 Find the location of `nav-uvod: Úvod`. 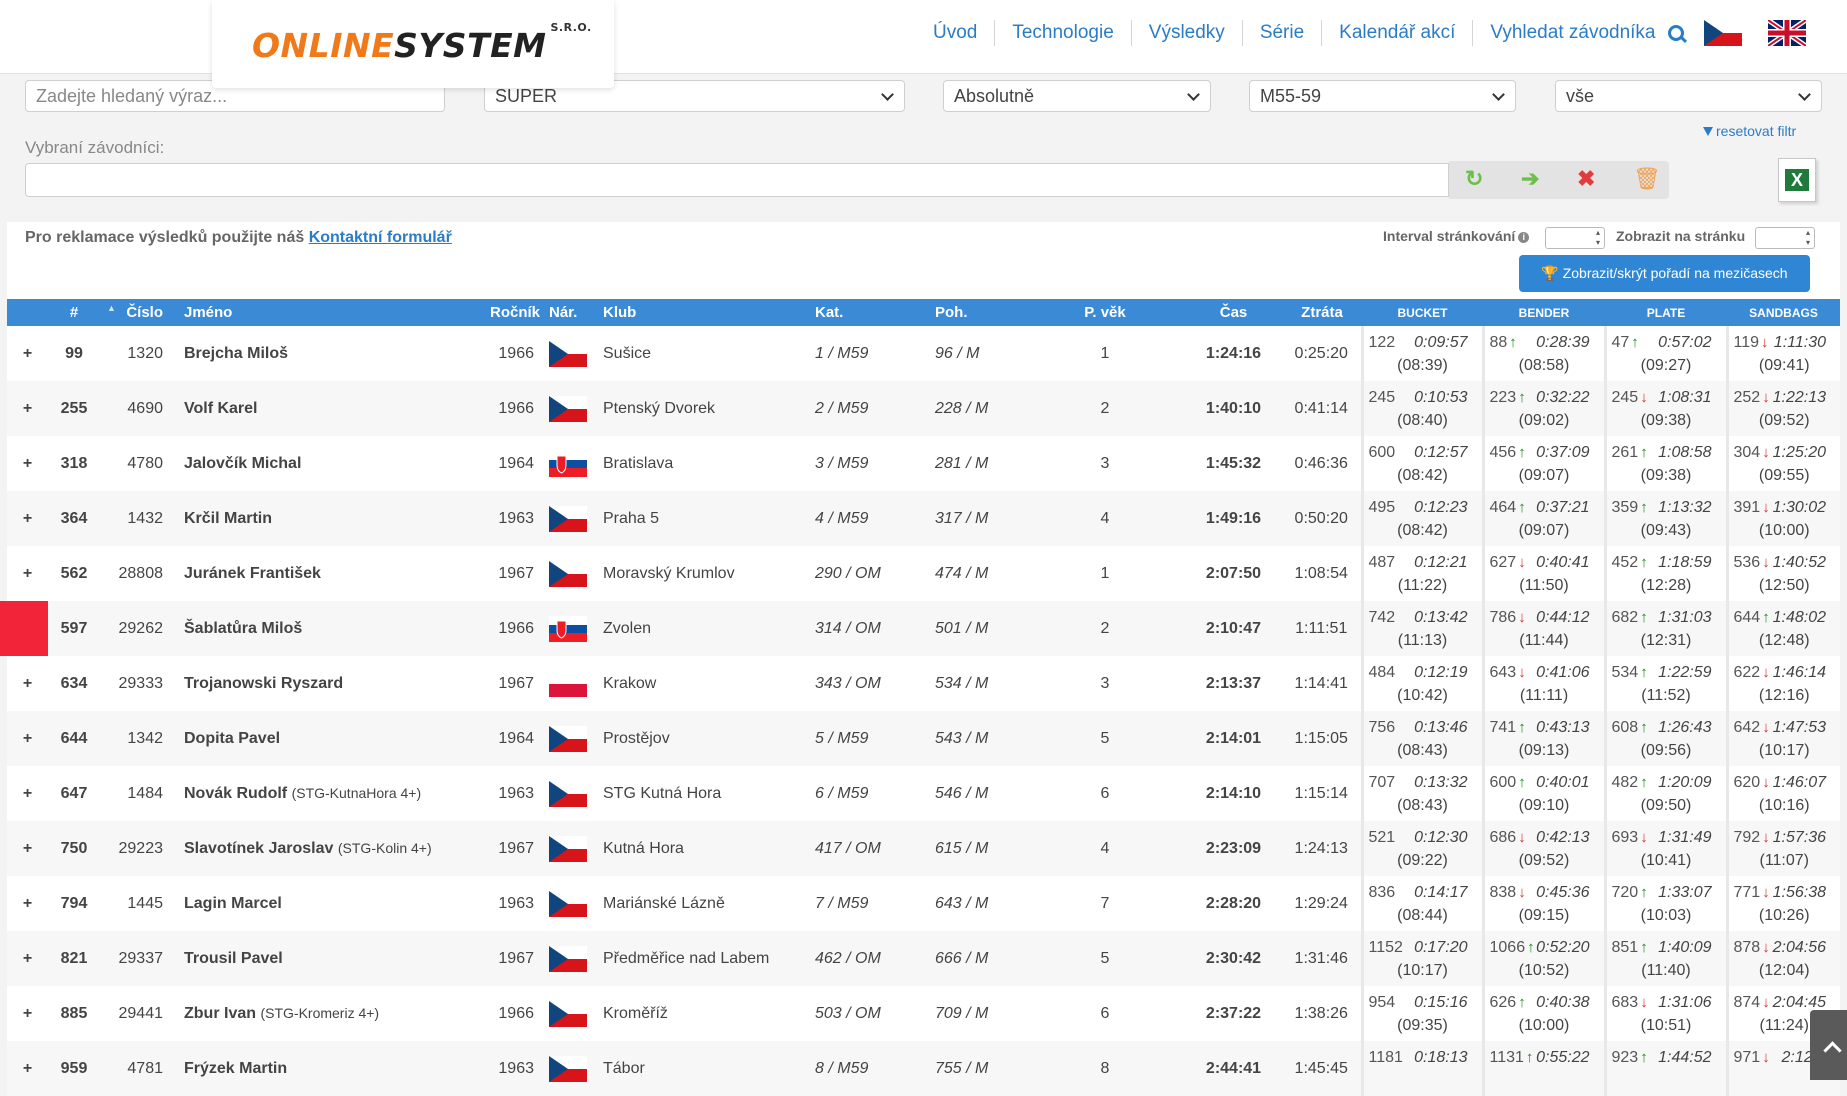

nav-uvod: Úvod is located at coordinates (956, 33).